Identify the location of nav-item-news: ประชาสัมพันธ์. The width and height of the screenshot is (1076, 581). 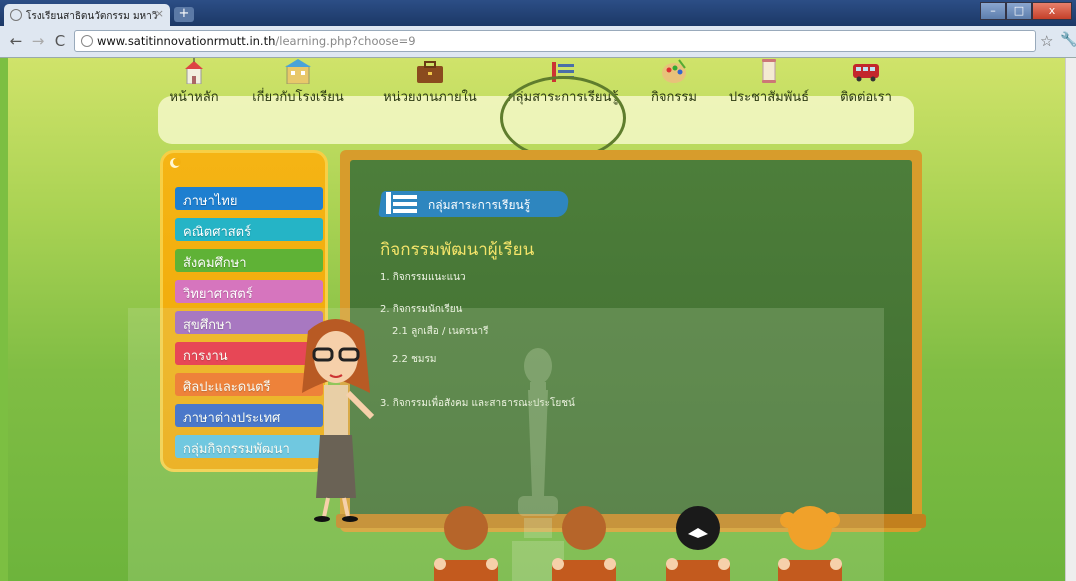
(769, 82).